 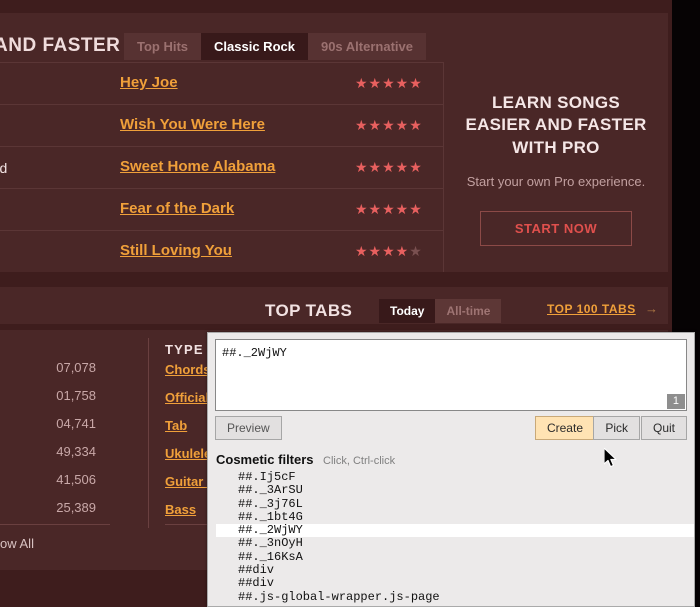 What do you see at coordinates (188, 369) in the screenshot?
I see `type-link-chords: Chords` at bounding box center [188, 369].